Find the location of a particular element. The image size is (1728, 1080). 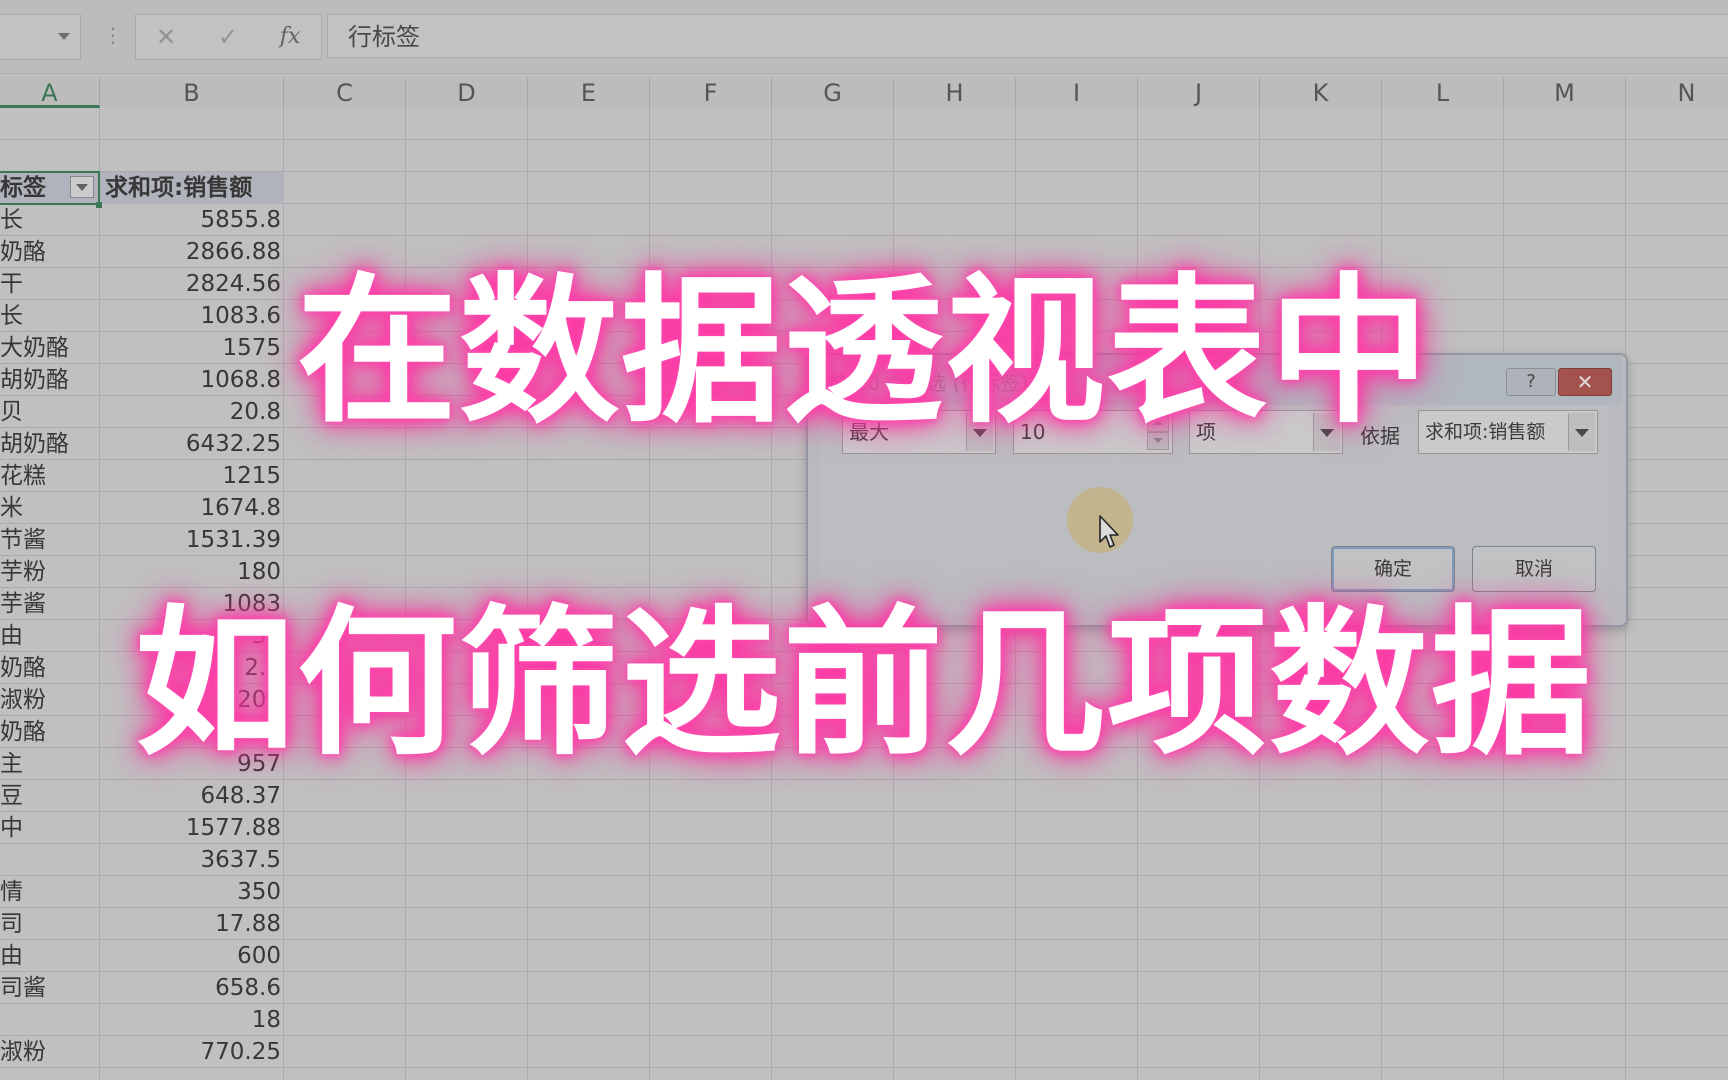

overlay-title-line1: 在数据透视表中 is located at coordinates (863, 351).